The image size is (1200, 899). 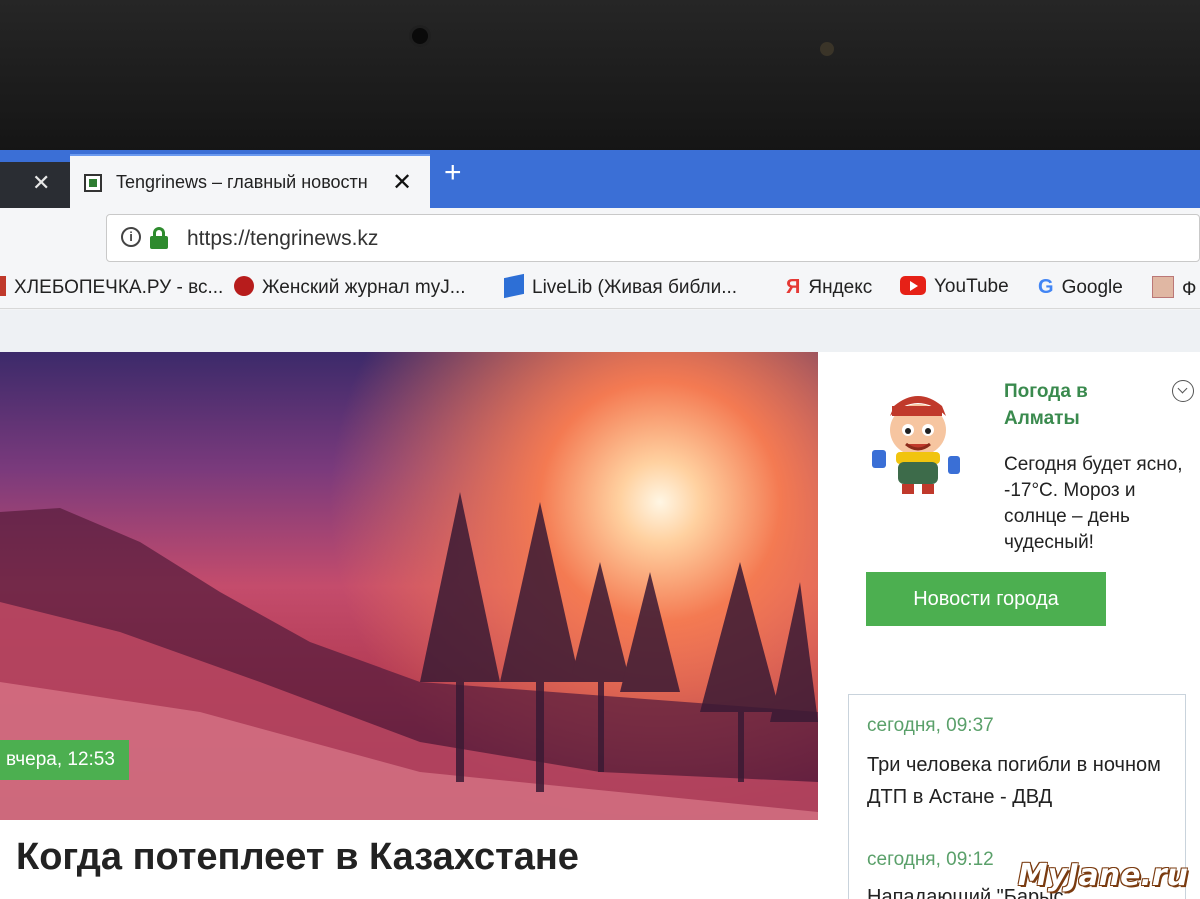 I want to click on chevron-down-icon, so click(x=1183, y=391).